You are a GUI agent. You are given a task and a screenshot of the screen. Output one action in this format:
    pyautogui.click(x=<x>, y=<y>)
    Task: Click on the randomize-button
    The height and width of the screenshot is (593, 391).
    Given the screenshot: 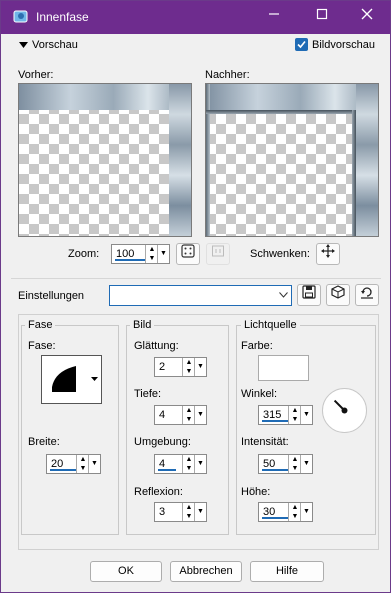 What is the action you would take?
    pyautogui.click(x=338, y=295)
    